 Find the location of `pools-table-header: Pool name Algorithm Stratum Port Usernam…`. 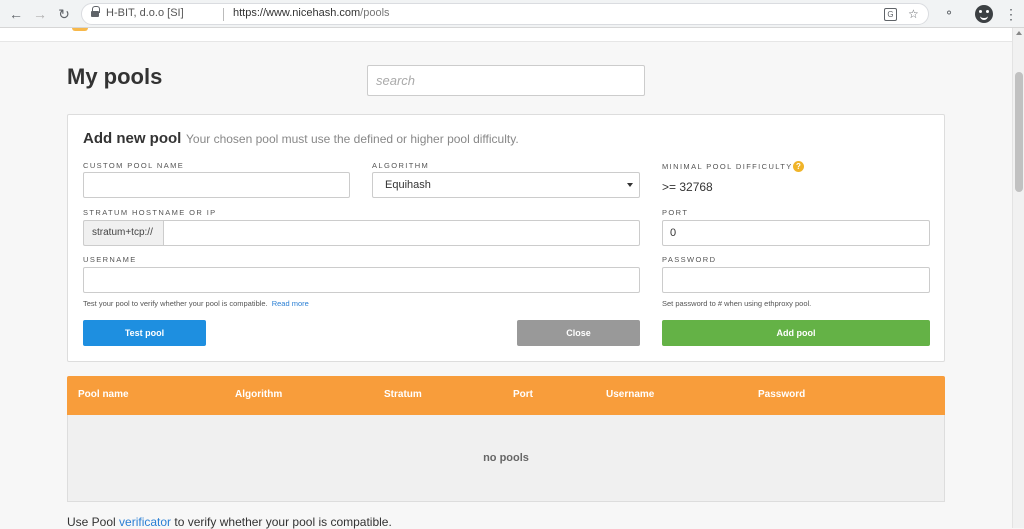

pools-table-header: Pool name Algorithm Stratum Port Usernam… is located at coordinates (506, 395).